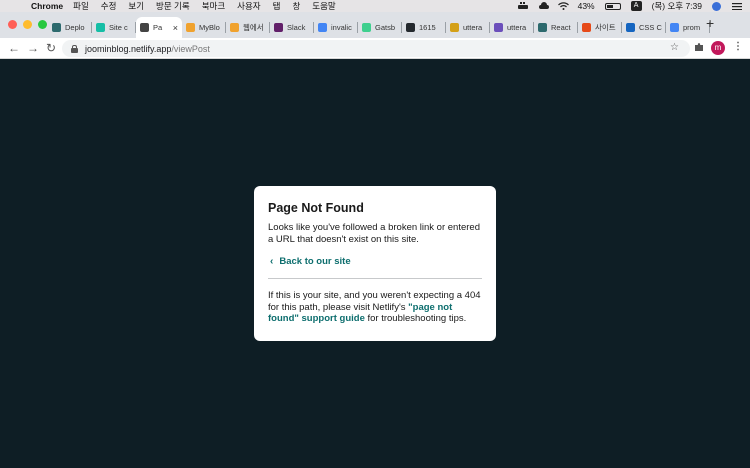 The image size is (750, 468). I want to click on address-bar: joominblog.netlify.app/viewPost, so click(376, 48).